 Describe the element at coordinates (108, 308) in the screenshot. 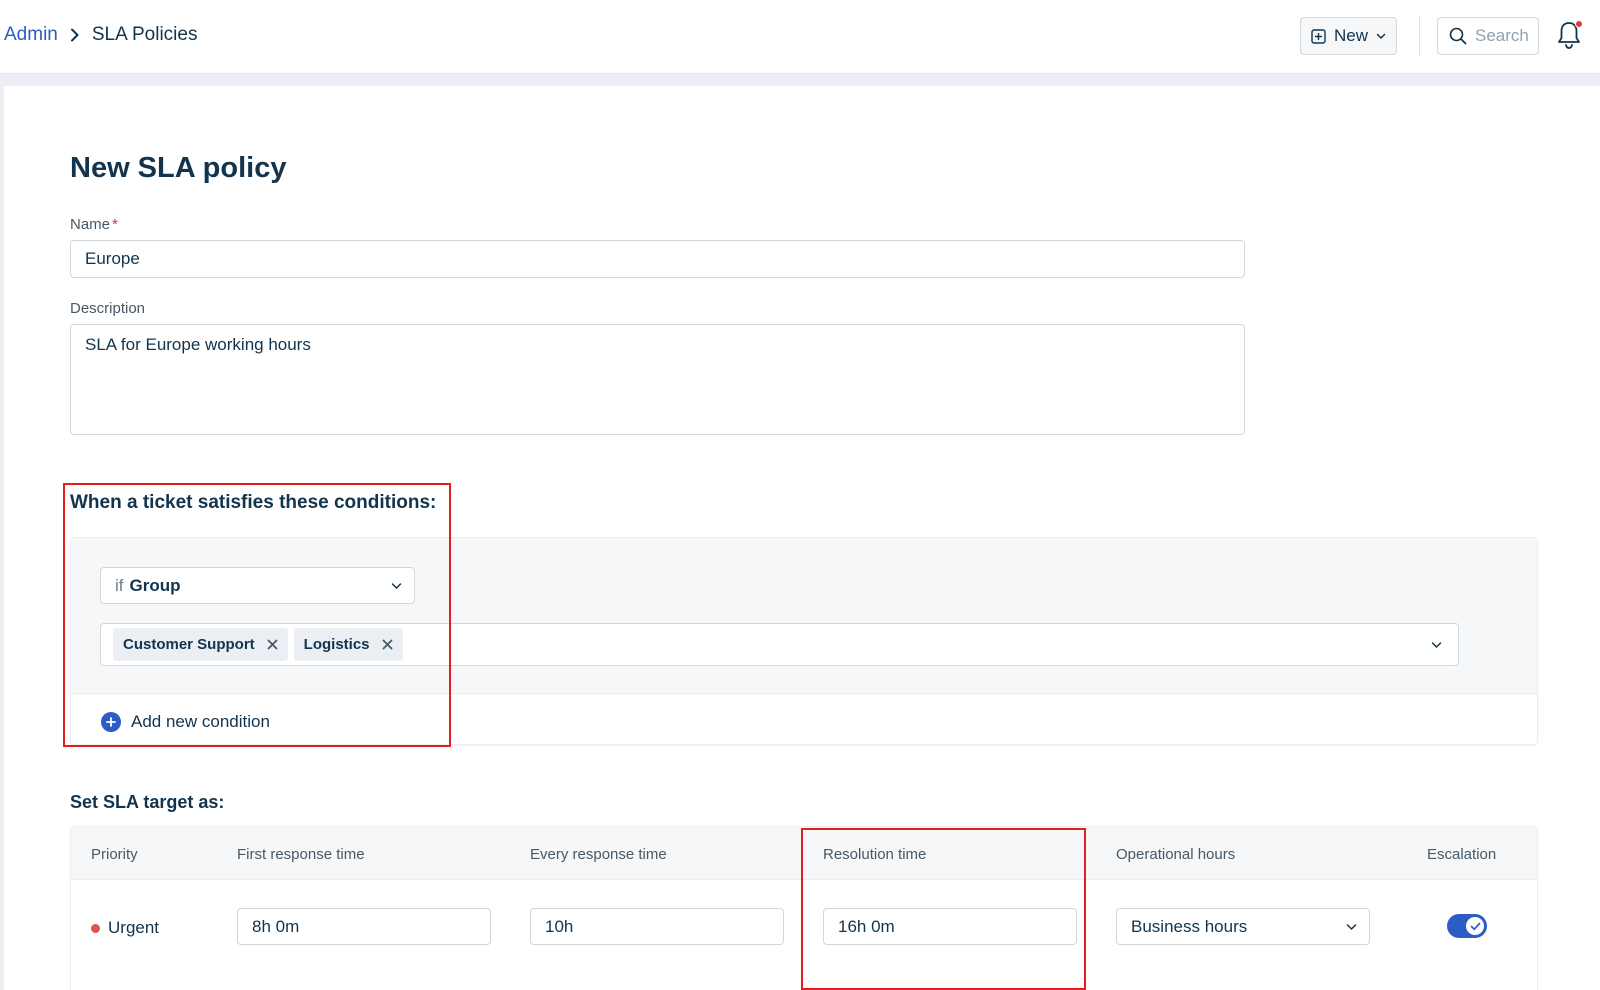

I see `description-label: Description` at that location.